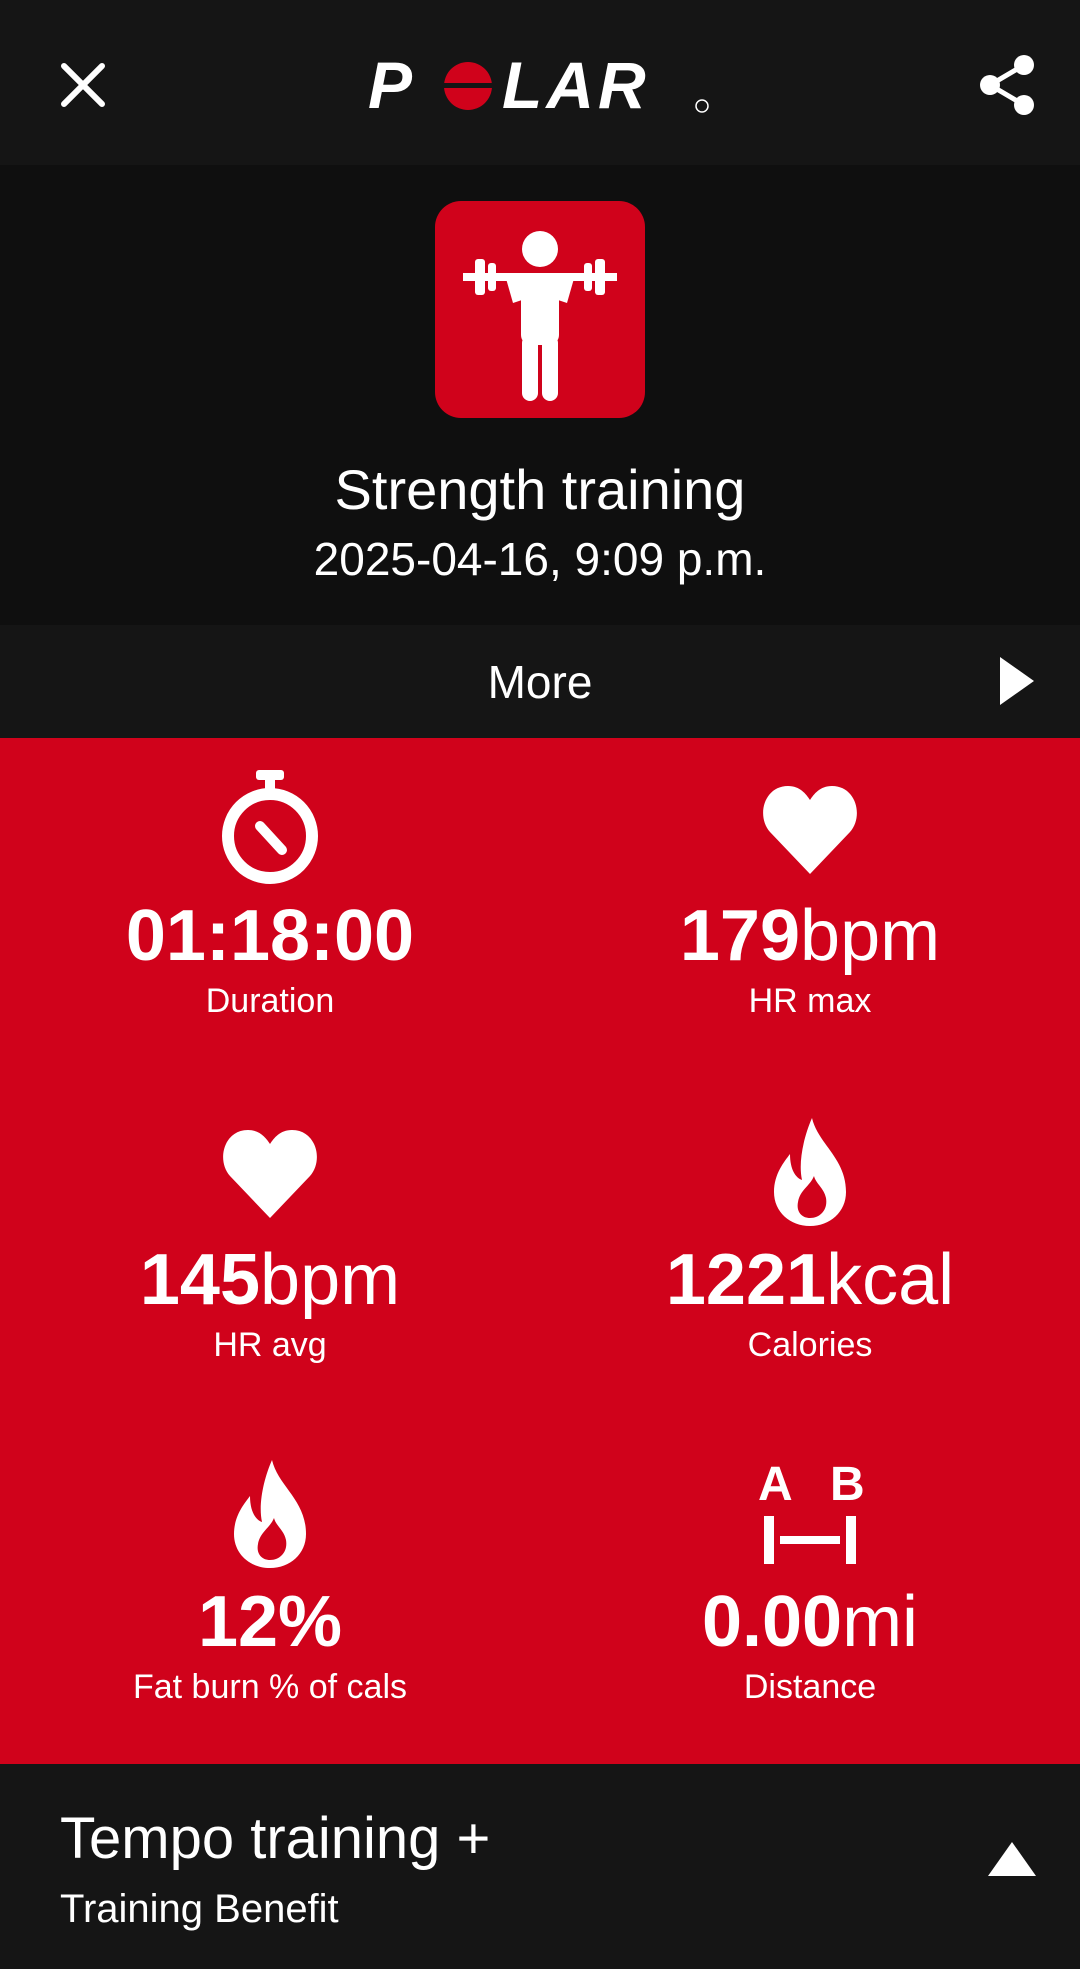 The image size is (1080, 1969). I want to click on stopwatch-icon, so click(270, 827).